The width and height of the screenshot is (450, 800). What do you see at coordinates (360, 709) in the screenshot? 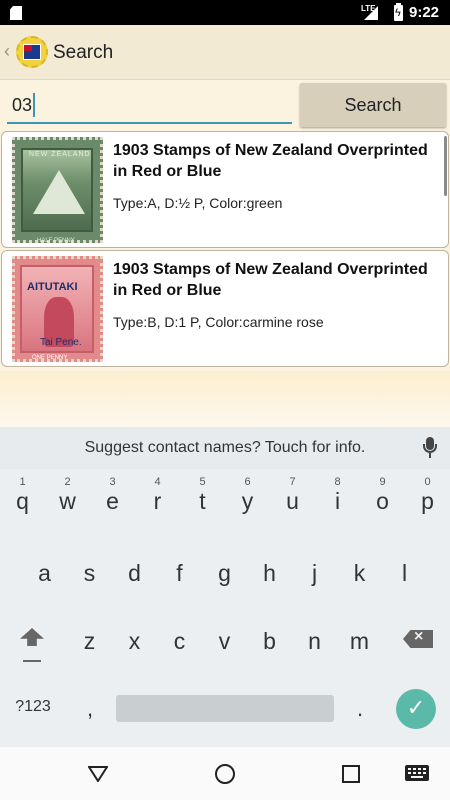
I see `key-period: .` at bounding box center [360, 709].